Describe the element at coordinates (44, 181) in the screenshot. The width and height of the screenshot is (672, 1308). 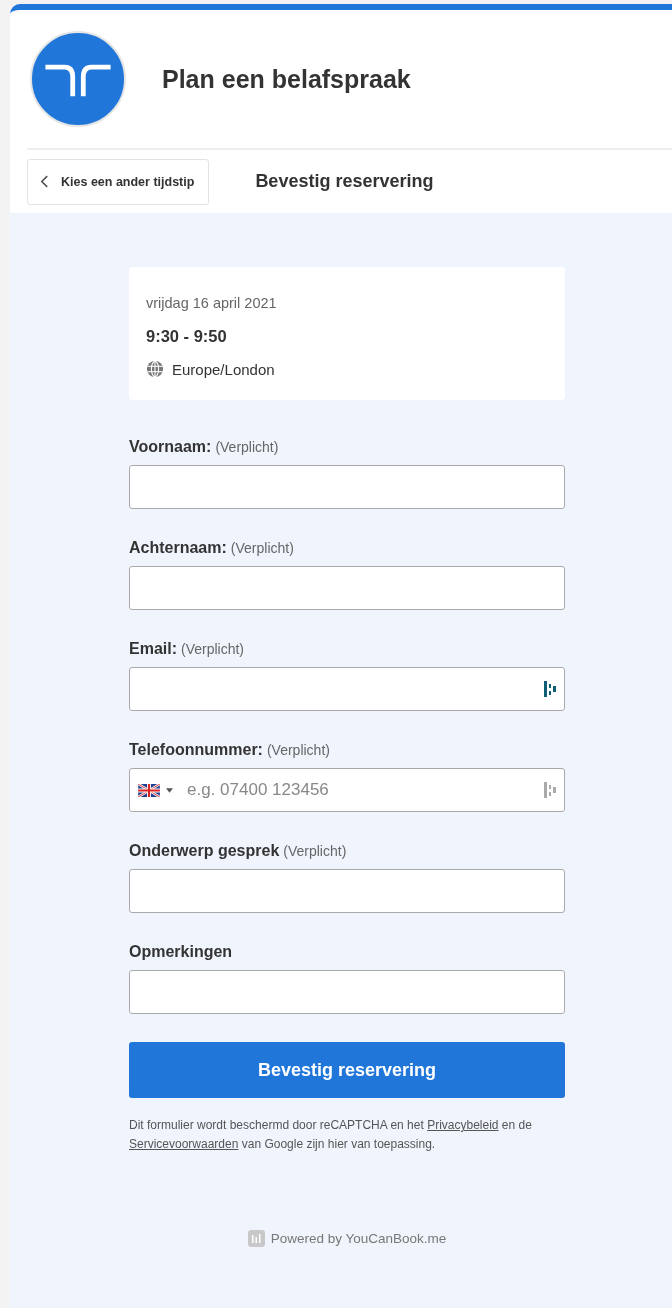
I see `chevron-left-icon` at that location.